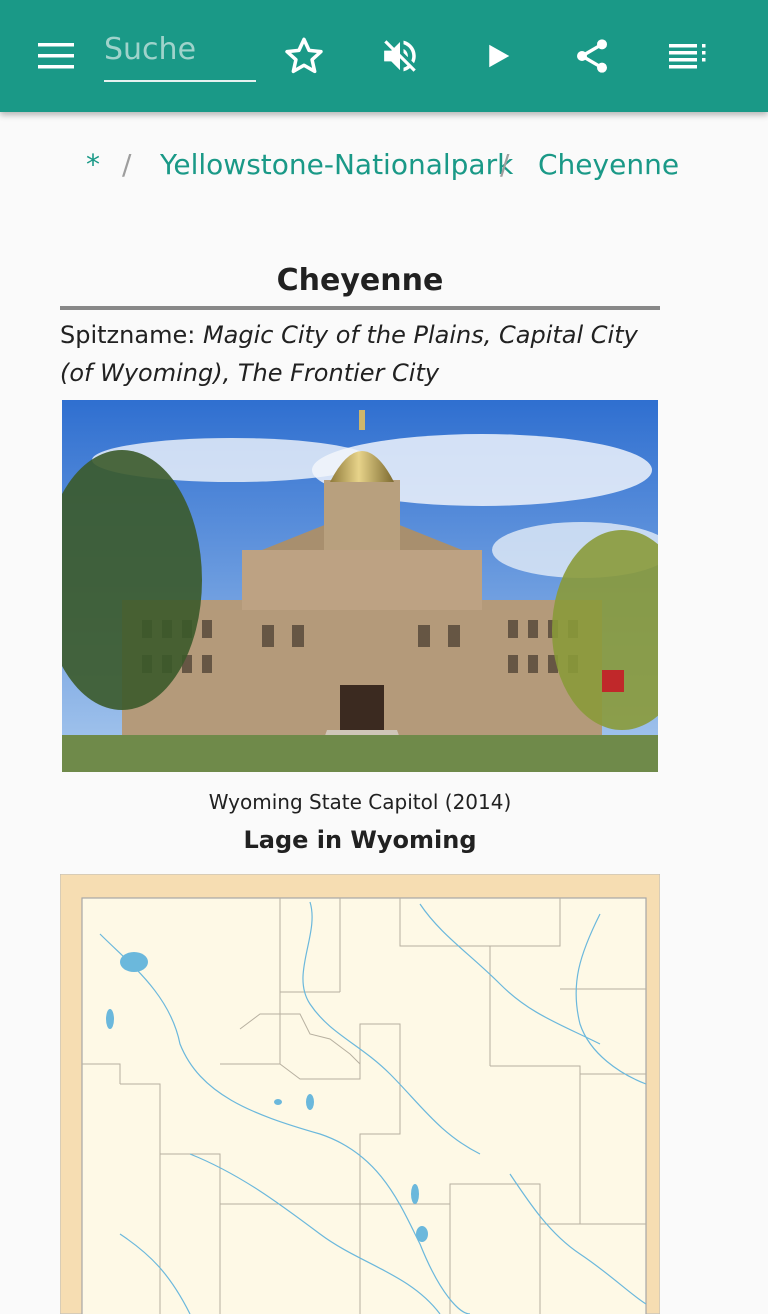  I want to click on breadcrumb-item-root: *, so click(93, 164).